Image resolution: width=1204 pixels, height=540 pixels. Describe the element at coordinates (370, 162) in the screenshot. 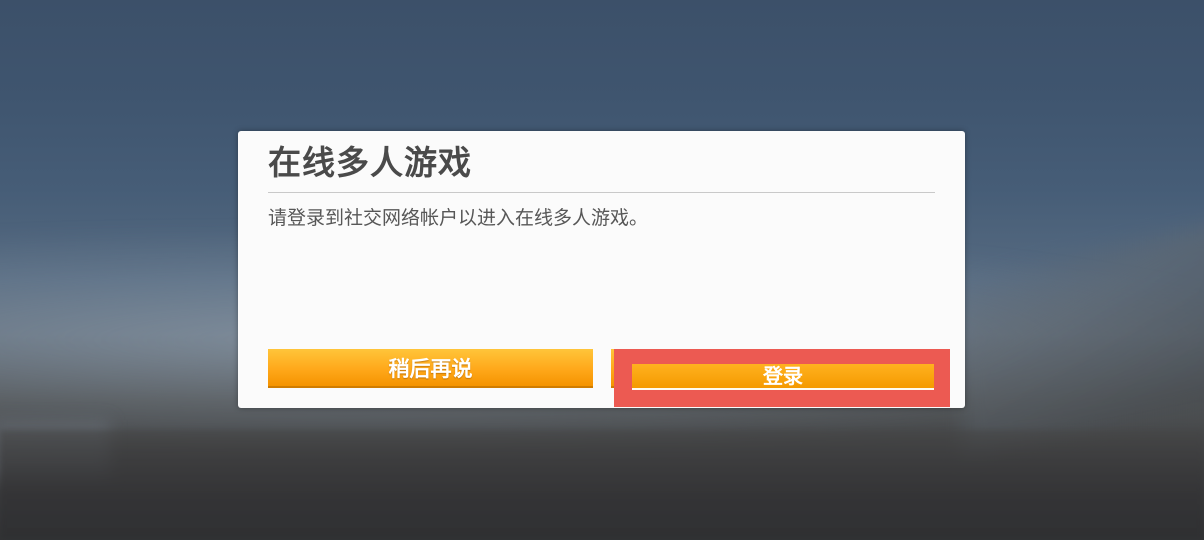

I see `dialog-title: 在线多人游戏` at that location.